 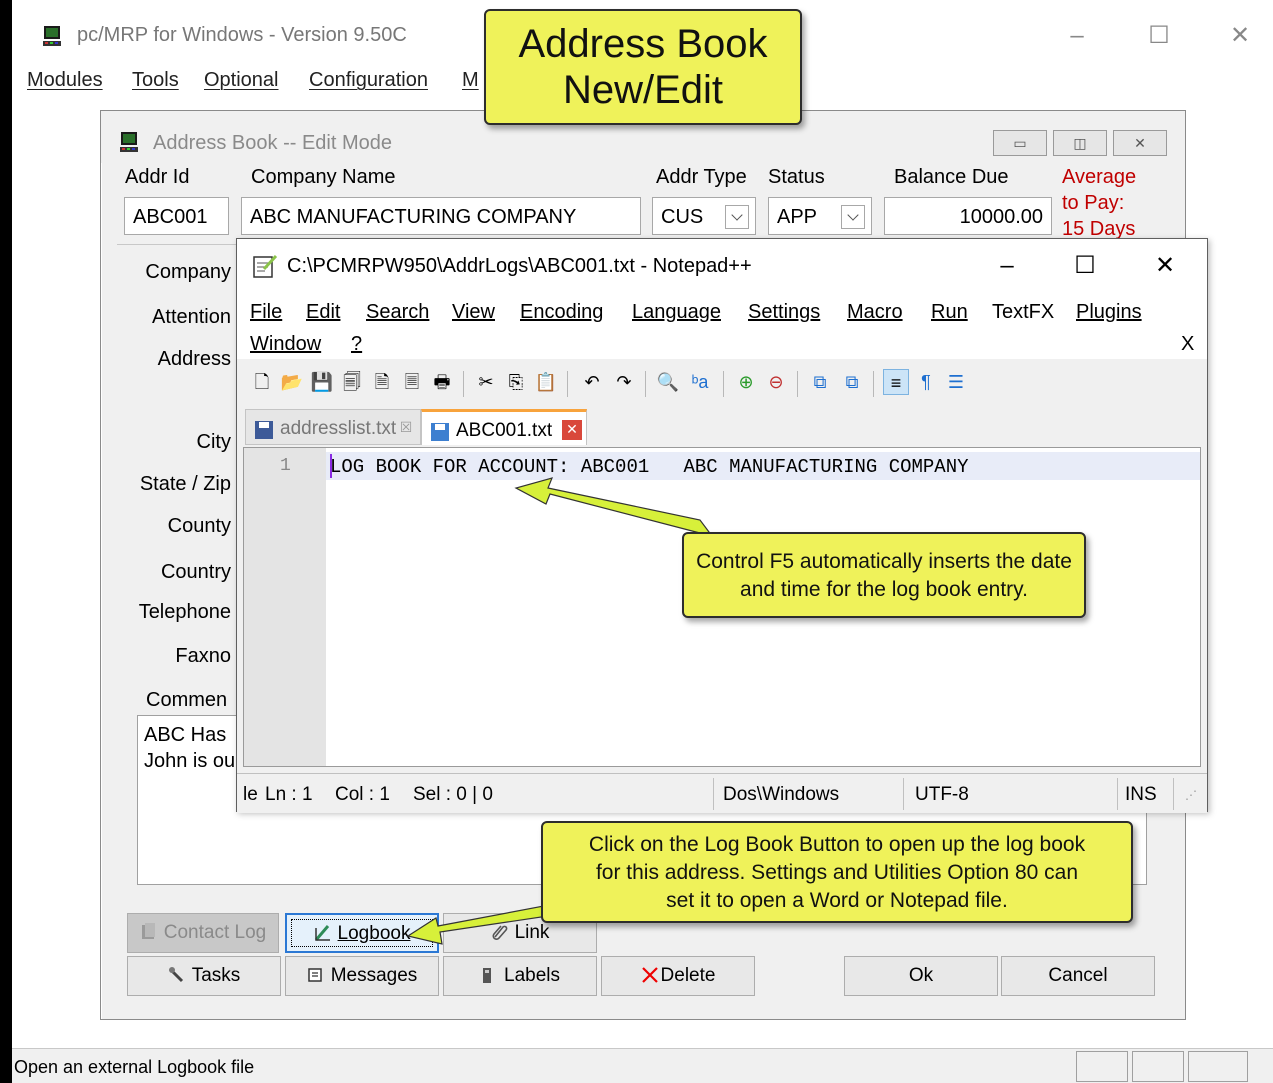 What do you see at coordinates (406, 428) in the screenshot?
I see `close-tab-icon: ☒` at bounding box center [406, 428].